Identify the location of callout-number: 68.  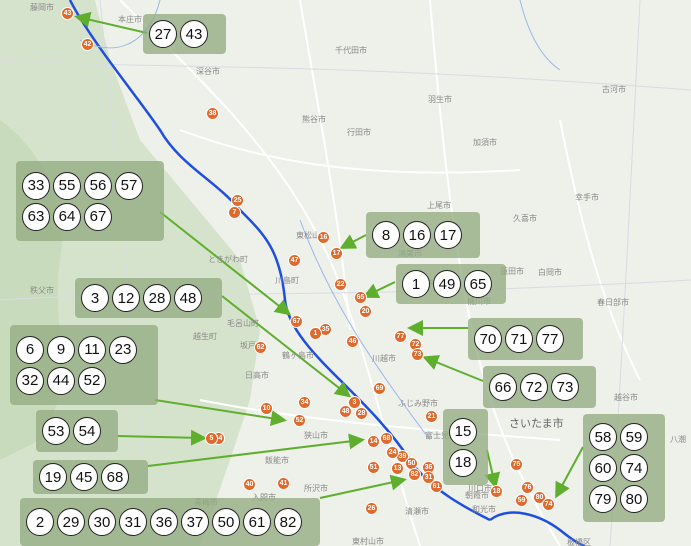
(115, 477).